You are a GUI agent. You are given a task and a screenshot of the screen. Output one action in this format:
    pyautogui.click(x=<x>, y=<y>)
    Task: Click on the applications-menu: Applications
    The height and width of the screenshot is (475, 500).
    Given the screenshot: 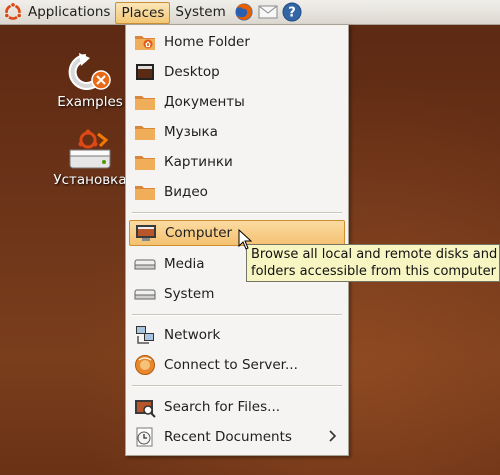 What is the action you would take?
    pyautogui.click(x=69, y=12)
    